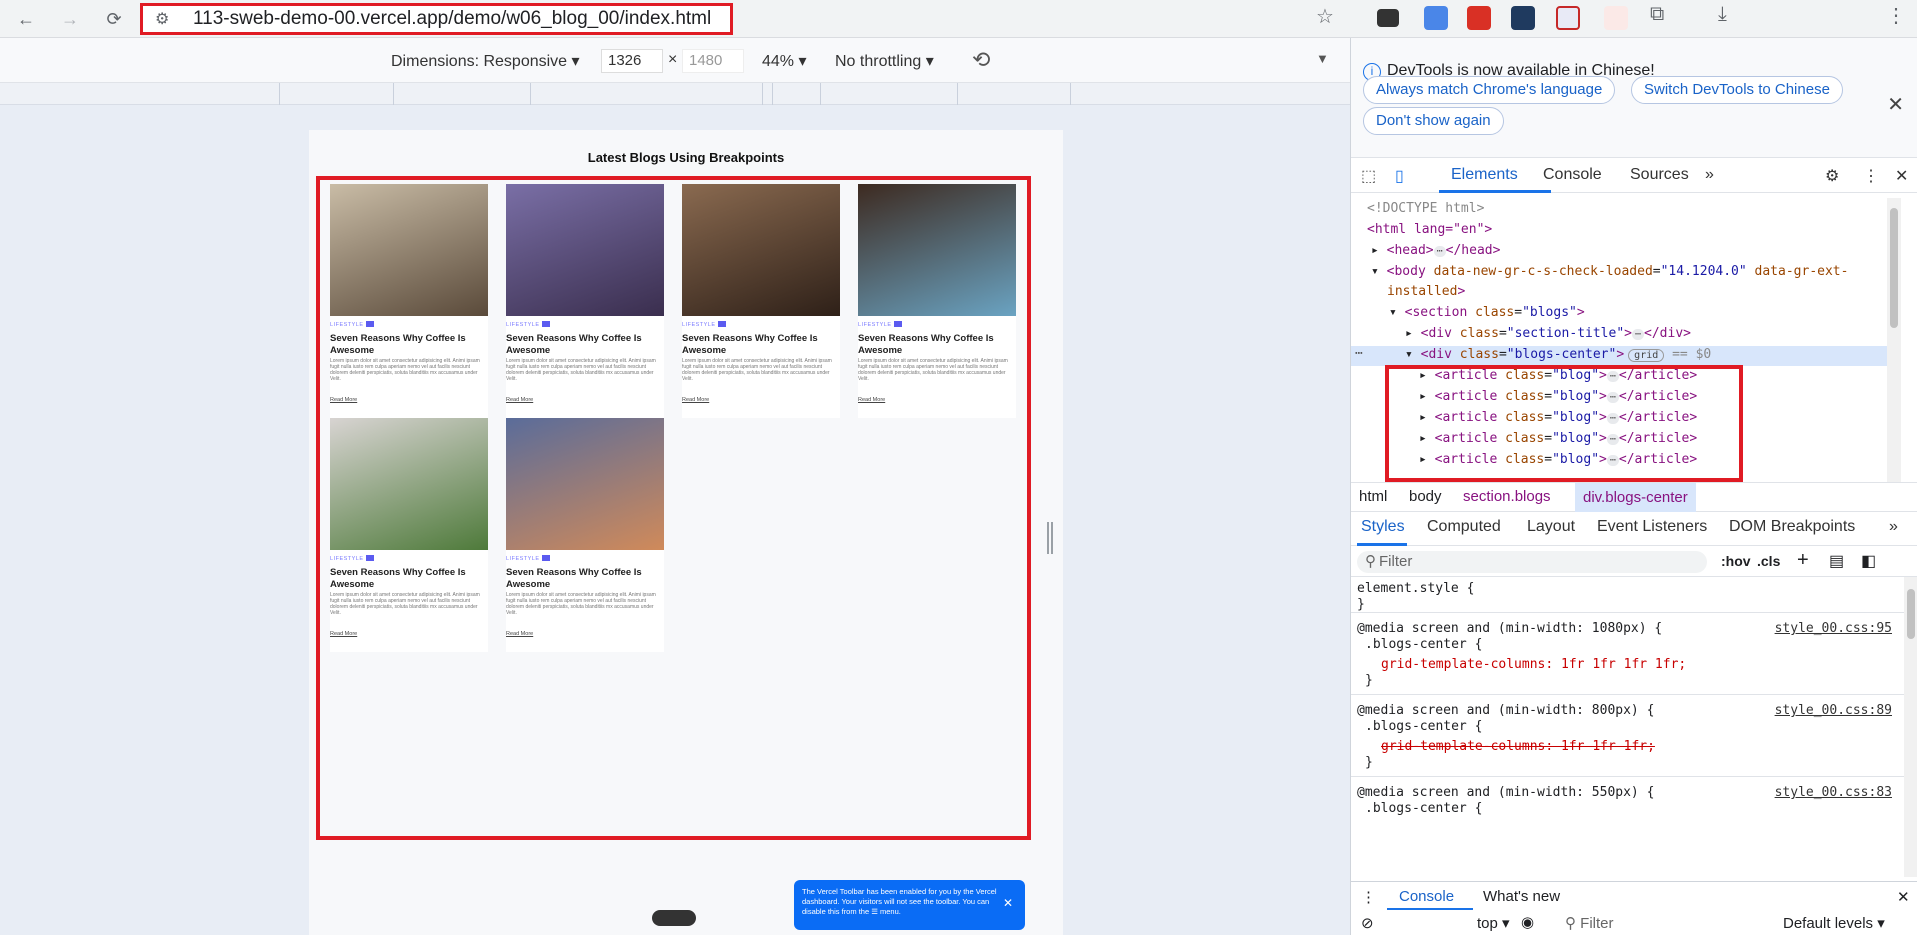 The image size is (1917, 935). What do you see at coordinates (784, 61) in the screenshot?
I see `zoom-select: 44% ▾` at bounding box center [784, 61].